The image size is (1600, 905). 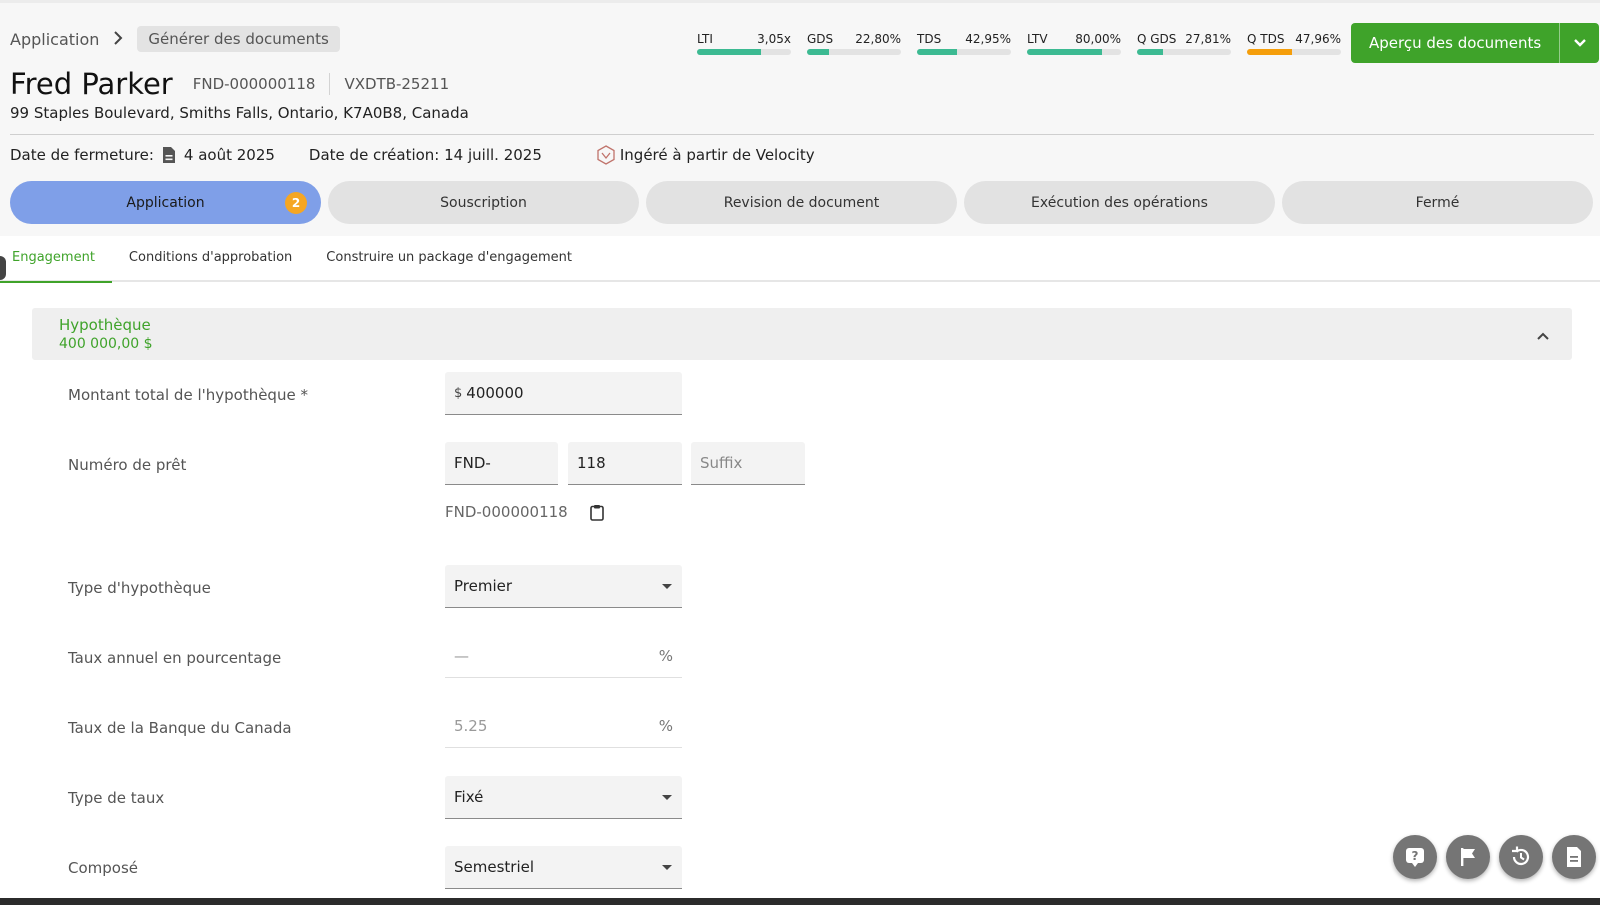 I want to click on step-label: Exécution des opérations, so click(x=1119, y=202).